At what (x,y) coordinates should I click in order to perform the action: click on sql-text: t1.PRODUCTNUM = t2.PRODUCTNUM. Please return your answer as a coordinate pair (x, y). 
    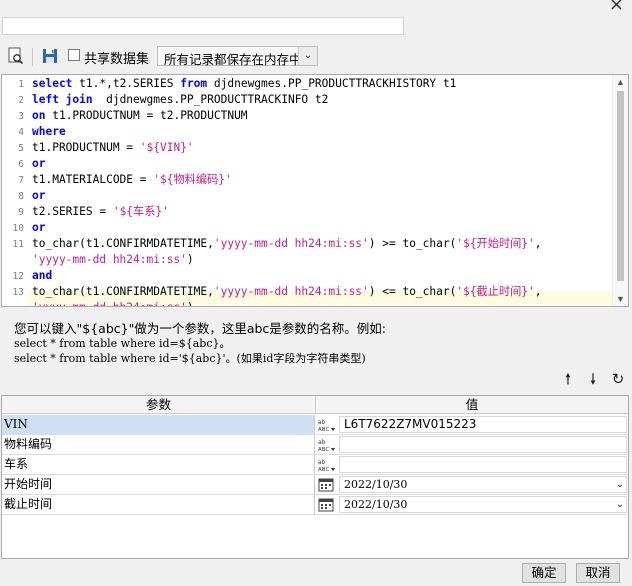
    Looking at the image, I should click on (146, 115).